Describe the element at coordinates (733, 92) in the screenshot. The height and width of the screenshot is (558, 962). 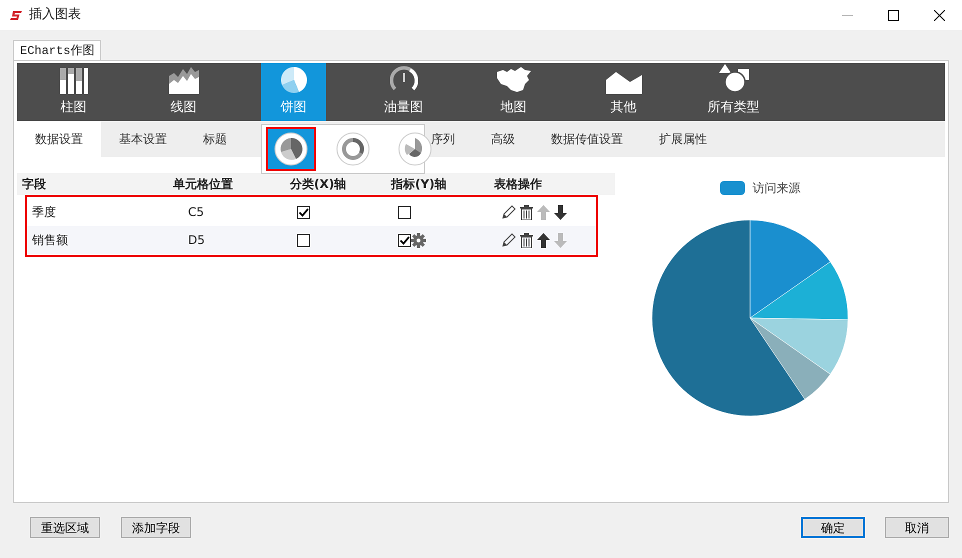
I see `chart-type-button: 所有类型` at that location.